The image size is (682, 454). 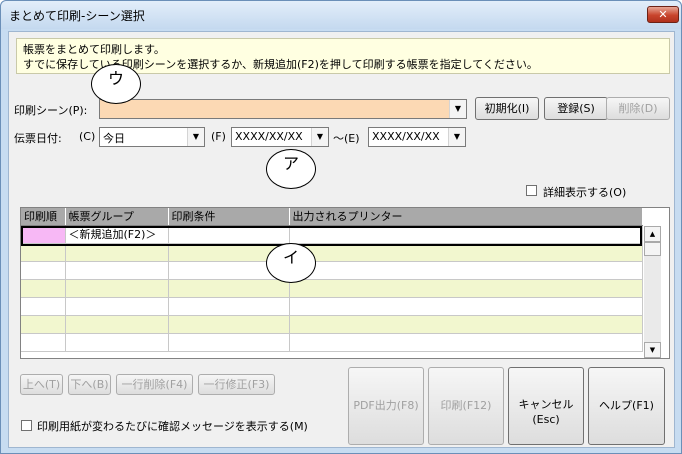 I want to click on cancel-shortcut: (Esc), so click(x=546, y=419).